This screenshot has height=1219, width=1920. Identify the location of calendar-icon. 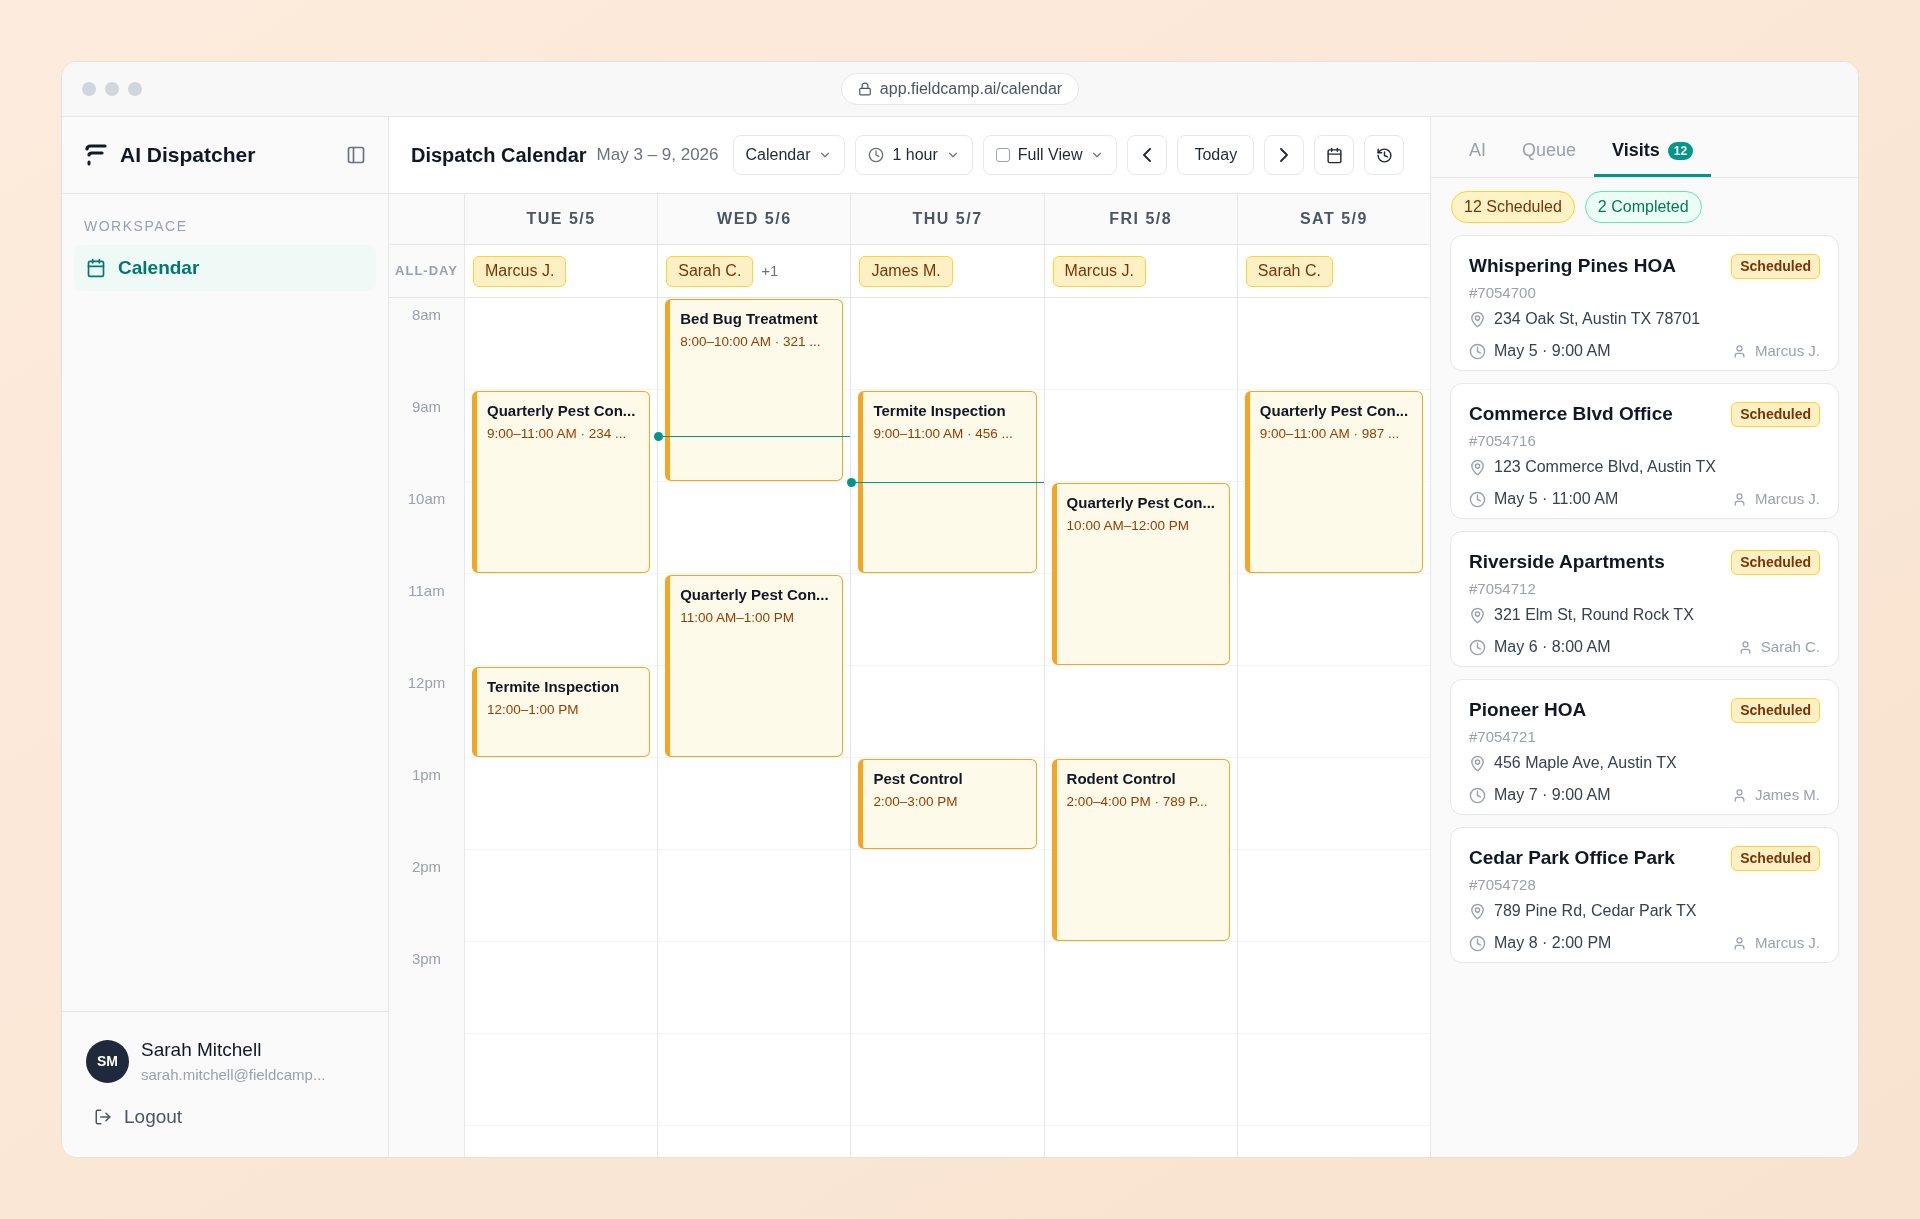
(1334, 155).